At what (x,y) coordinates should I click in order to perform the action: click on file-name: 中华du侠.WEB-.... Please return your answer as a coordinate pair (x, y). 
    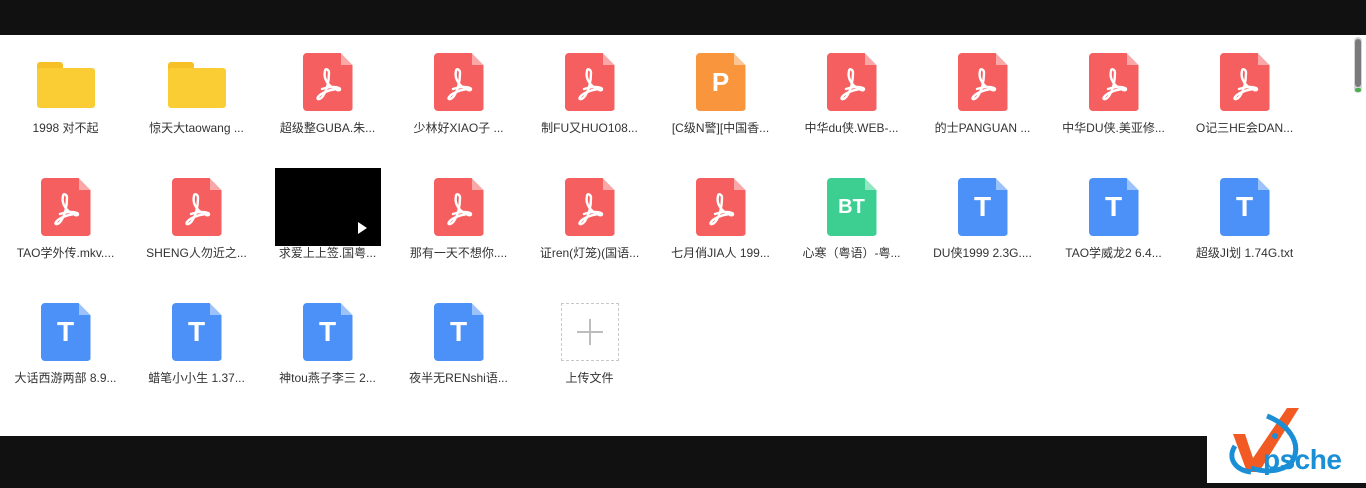
    Looking at the image, I should click on (851, 128).